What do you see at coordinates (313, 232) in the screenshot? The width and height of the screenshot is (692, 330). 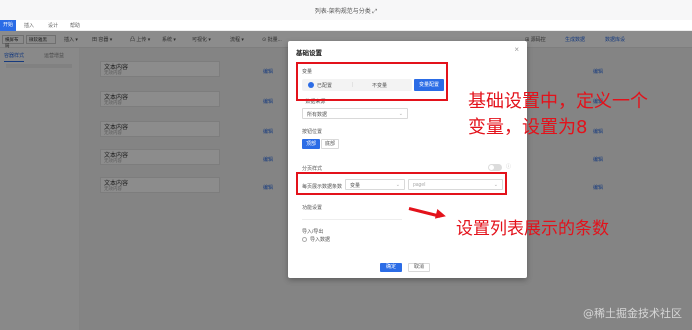 I see `import-export-label: 导入/导出` at bounding box center [313, 232].